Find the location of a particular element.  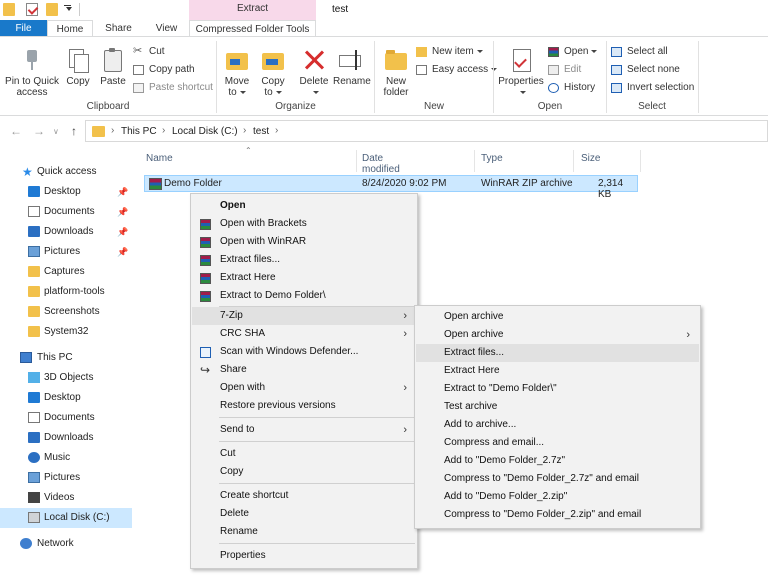

menu-item-open-with: Open with › is located at coordinates (304, 388).